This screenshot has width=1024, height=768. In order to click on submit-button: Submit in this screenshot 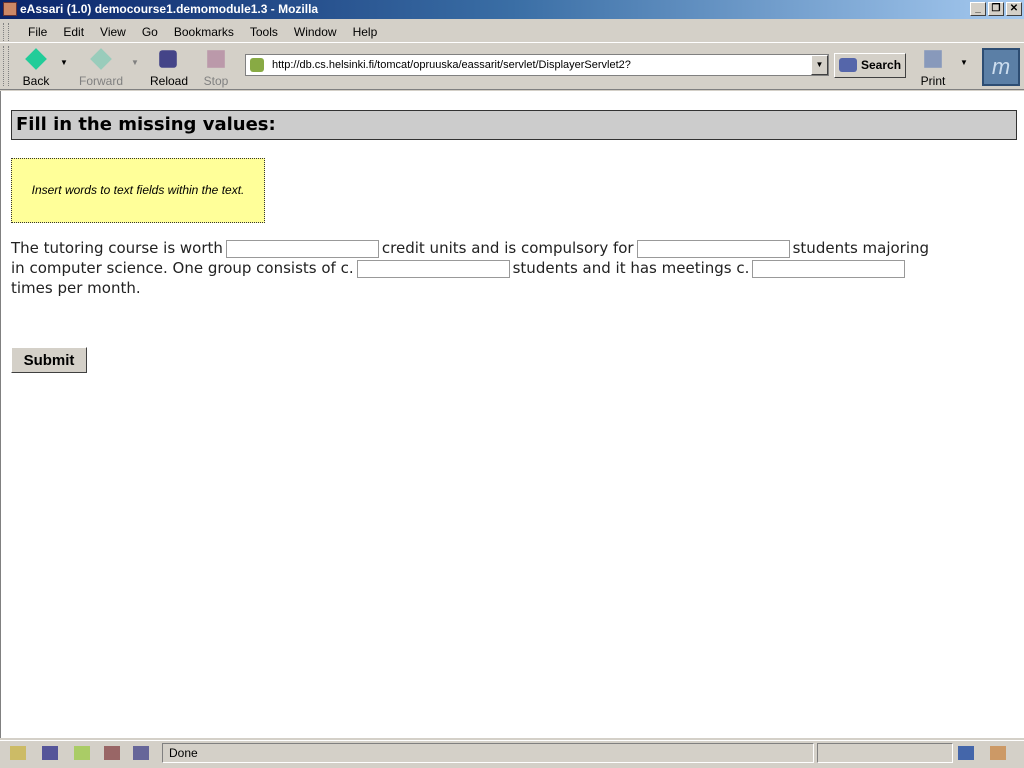, I will do `click(49, 360)`.